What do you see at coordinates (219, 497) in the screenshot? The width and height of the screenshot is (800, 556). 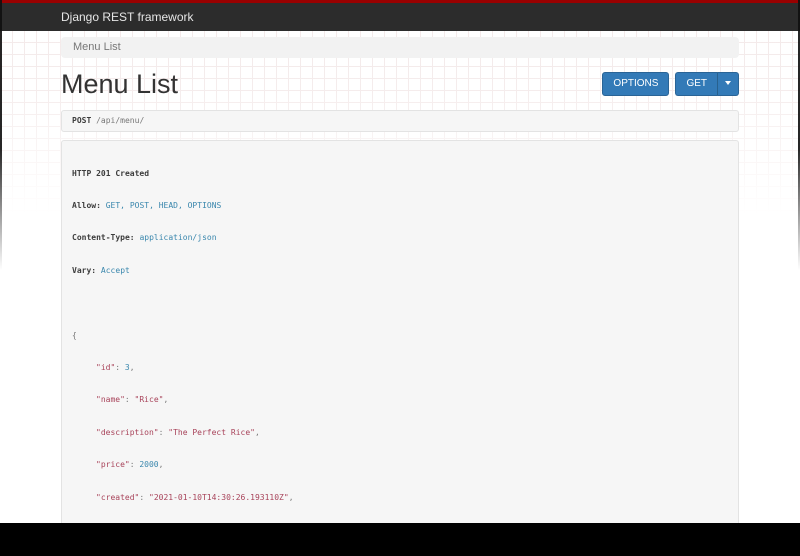 I see `json-value: "2021-01-10T14:30:26.193110Z"` at bounding box center [219, 497].